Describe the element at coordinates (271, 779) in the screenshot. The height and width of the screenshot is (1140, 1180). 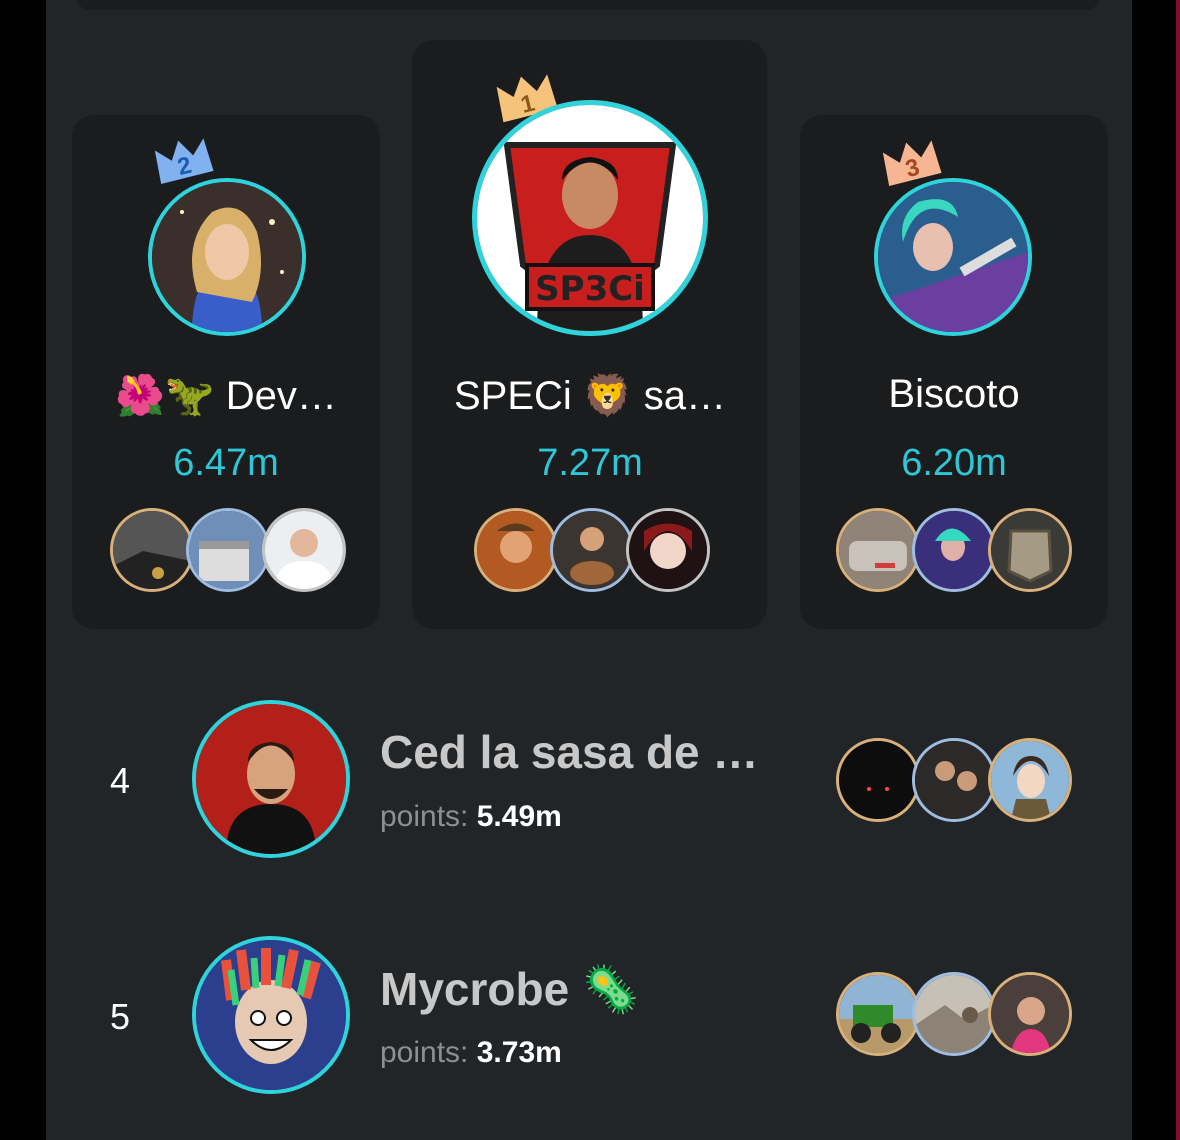
I see `avatar-ced` at that location.